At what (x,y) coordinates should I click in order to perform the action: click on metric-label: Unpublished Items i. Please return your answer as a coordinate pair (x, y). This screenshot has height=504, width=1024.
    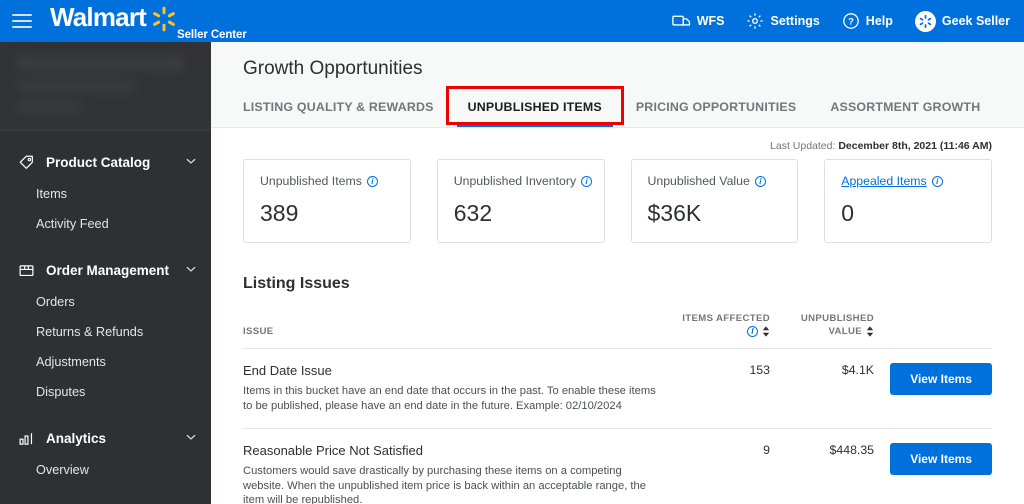
    Looking at the image, I should click on (327, 181).